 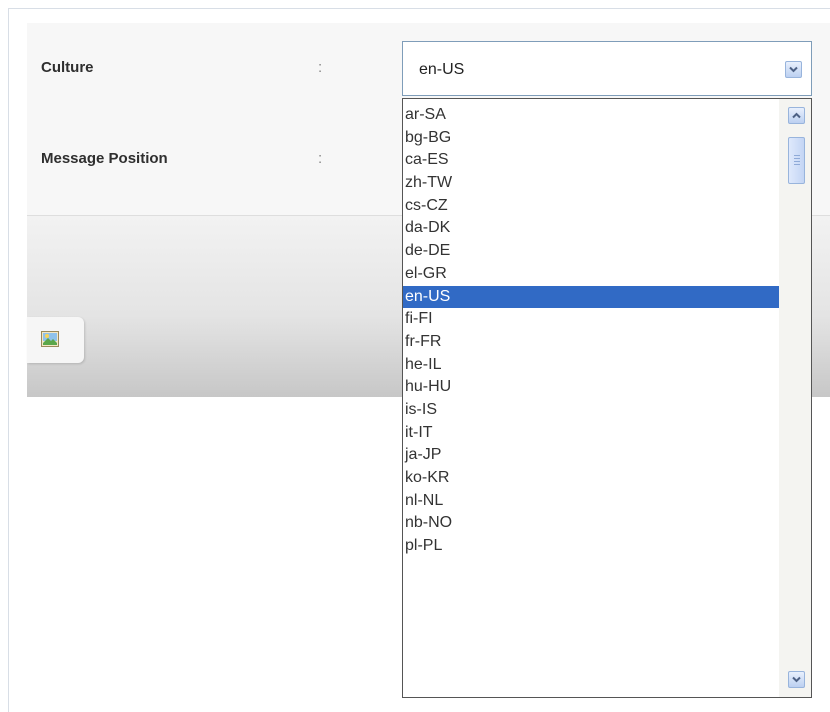 What do you see at coordinates (591, 478) in the screenshot?
I see `list-item: ko-KR` at bounding box center [591, 478].